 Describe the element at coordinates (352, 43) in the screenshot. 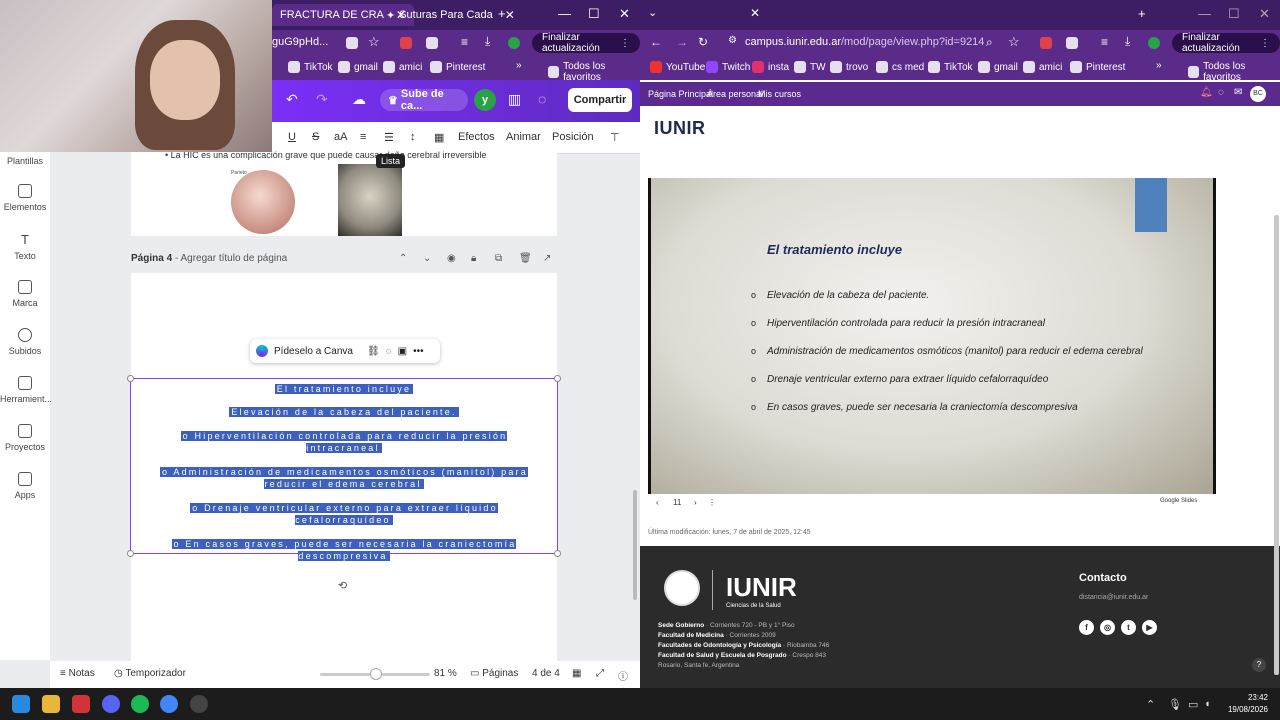

I see `translate-icon` at that location.